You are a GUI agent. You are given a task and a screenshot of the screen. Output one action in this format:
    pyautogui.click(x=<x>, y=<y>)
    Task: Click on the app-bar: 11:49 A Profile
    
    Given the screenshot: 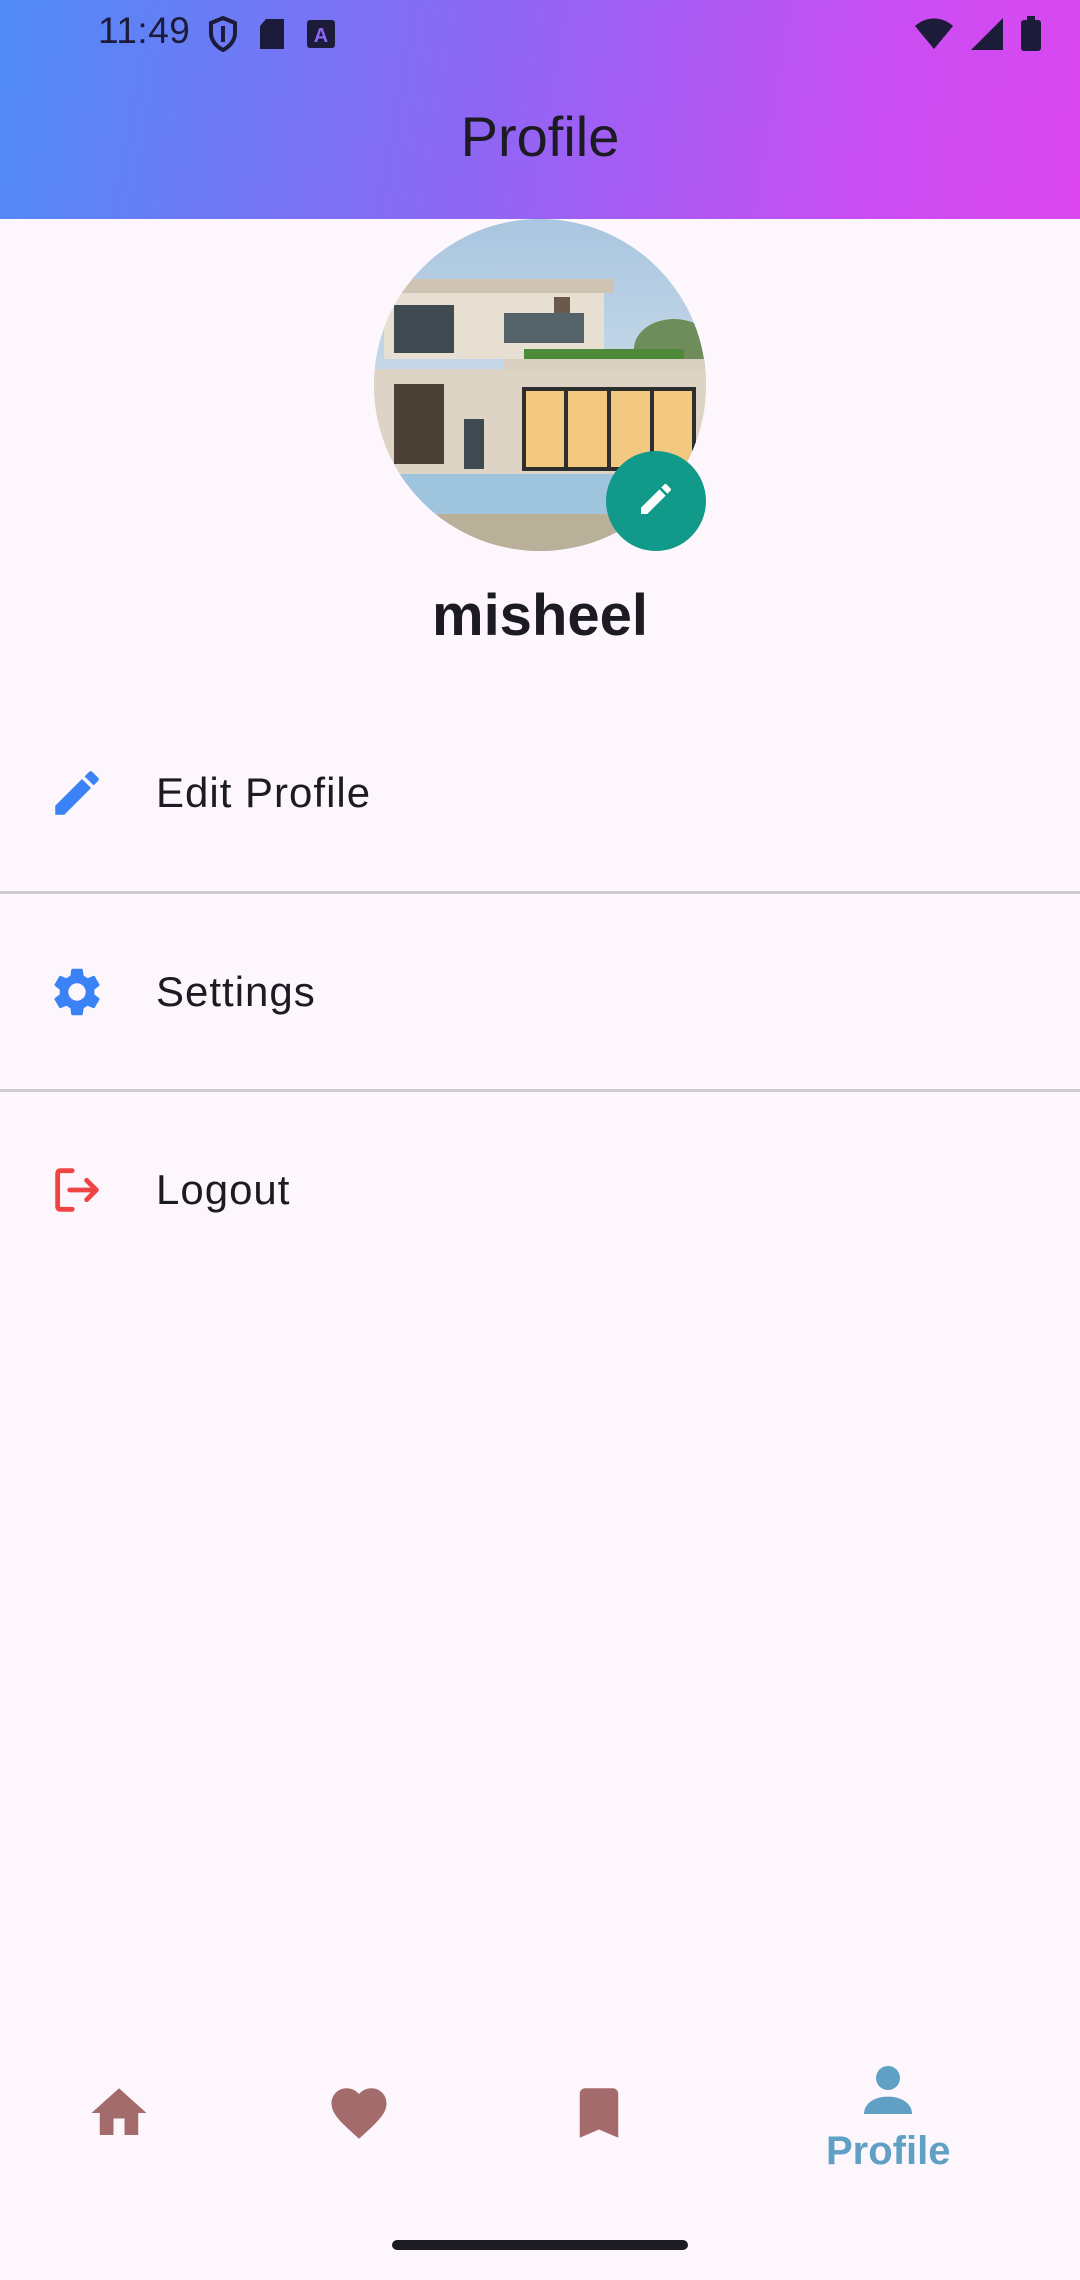 What is the action you would take?
    pyautogui.click(x=540, y=109)
    